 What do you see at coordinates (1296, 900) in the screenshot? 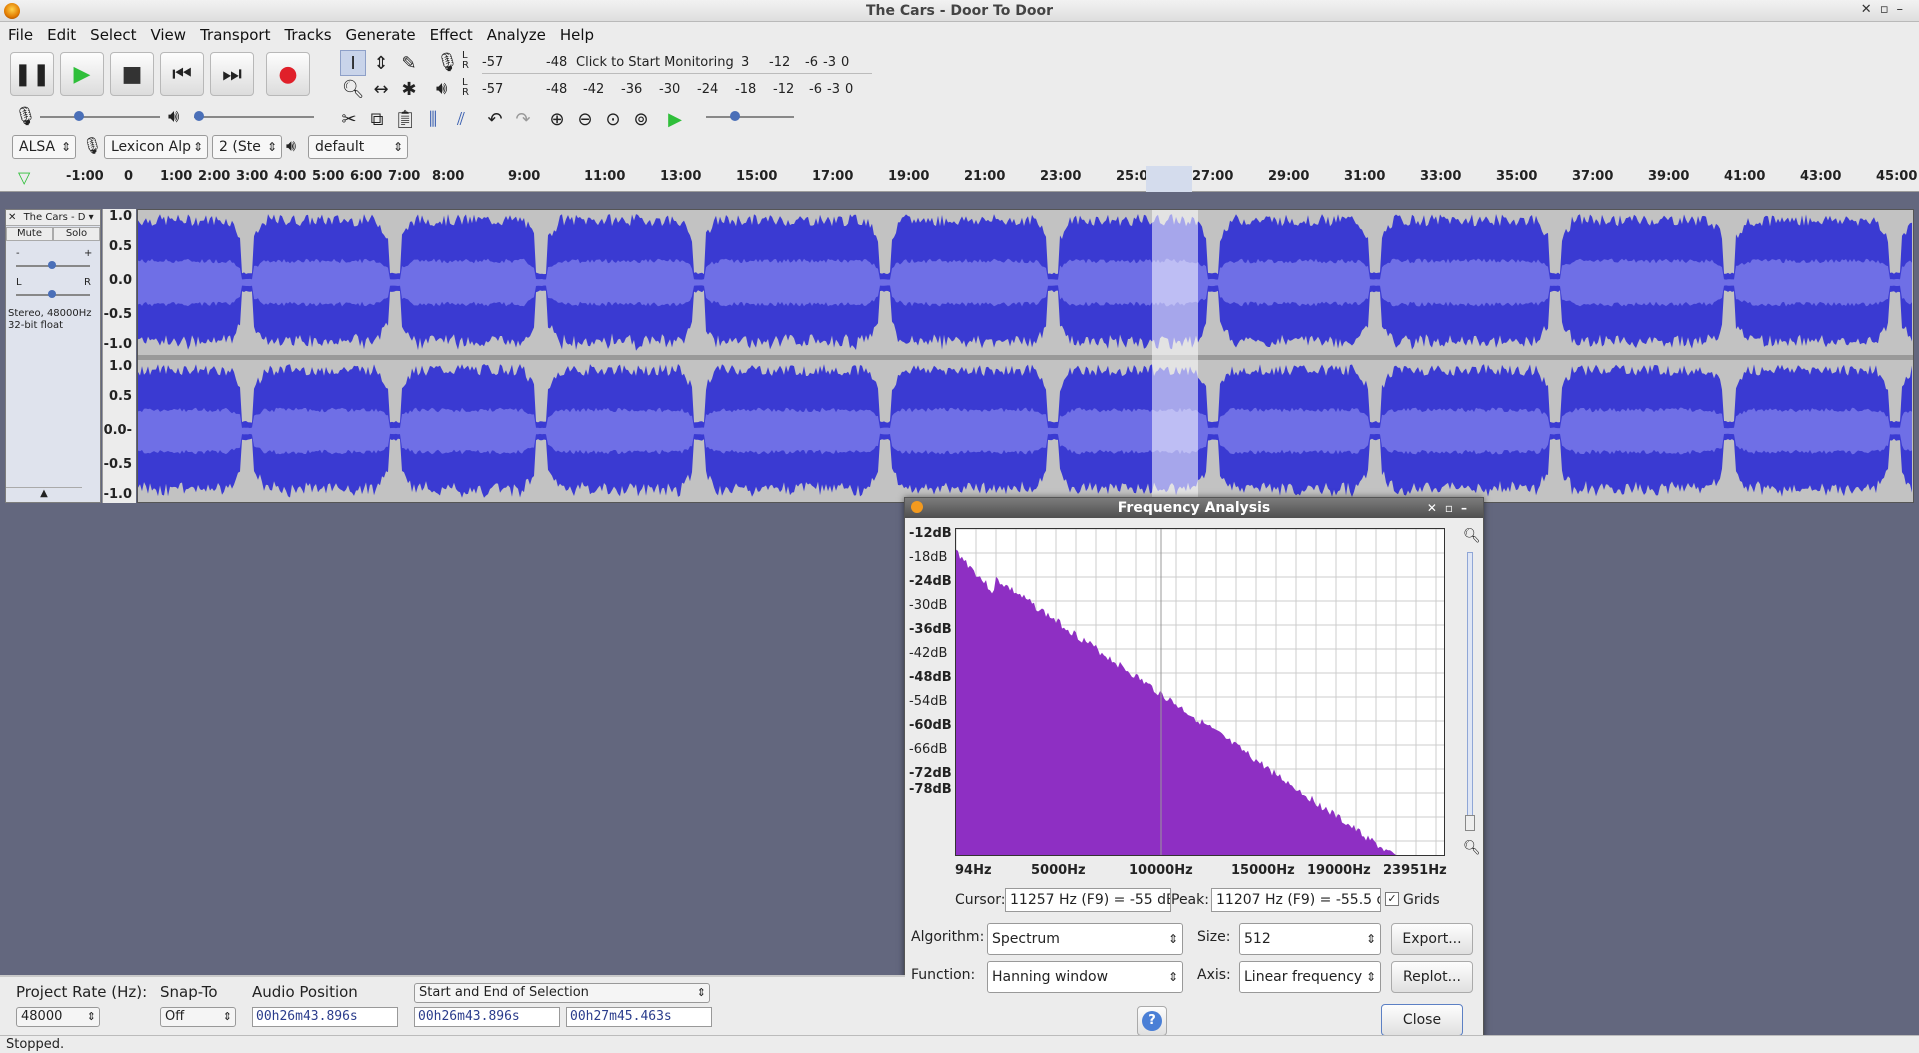
I see `peak-readout: 11207 Hz (F9) = -55.5 d` at bounding box center [1296, 900].